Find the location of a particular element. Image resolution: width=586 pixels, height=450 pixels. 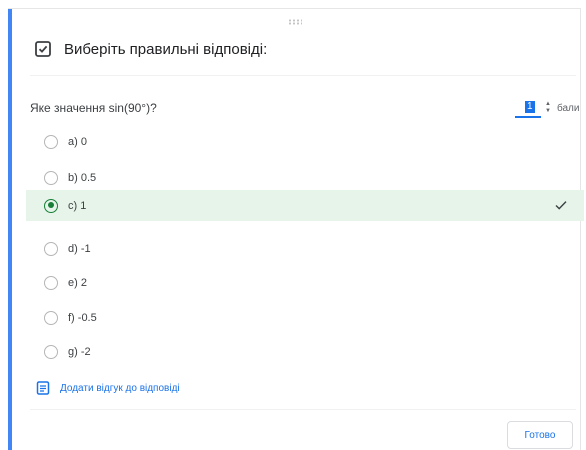

option-e: e) 2 is located at coordinates (305, 282).